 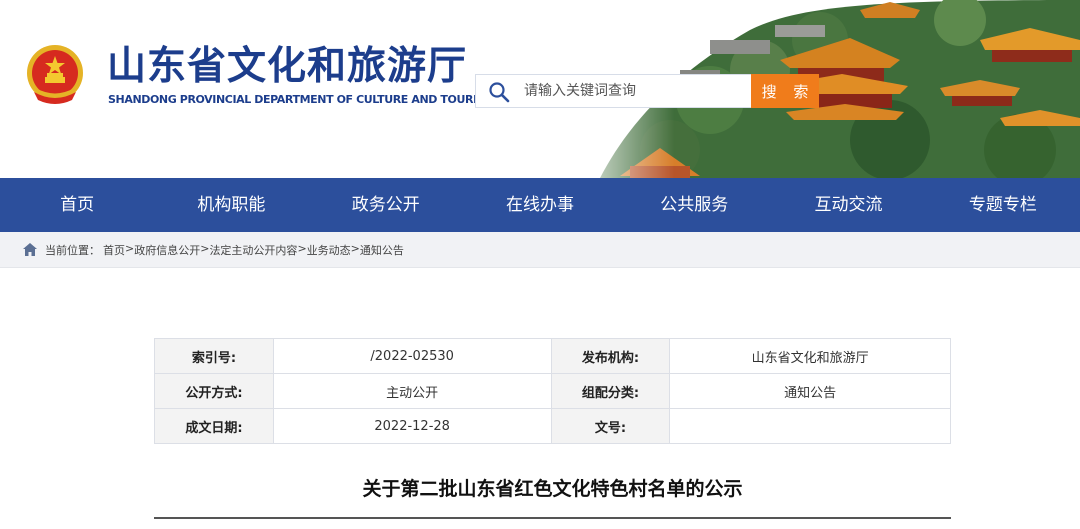 What do you see at coordinates (499, 92) in the screenshot?
I see `search-icon` at bounding box center [499, 92].